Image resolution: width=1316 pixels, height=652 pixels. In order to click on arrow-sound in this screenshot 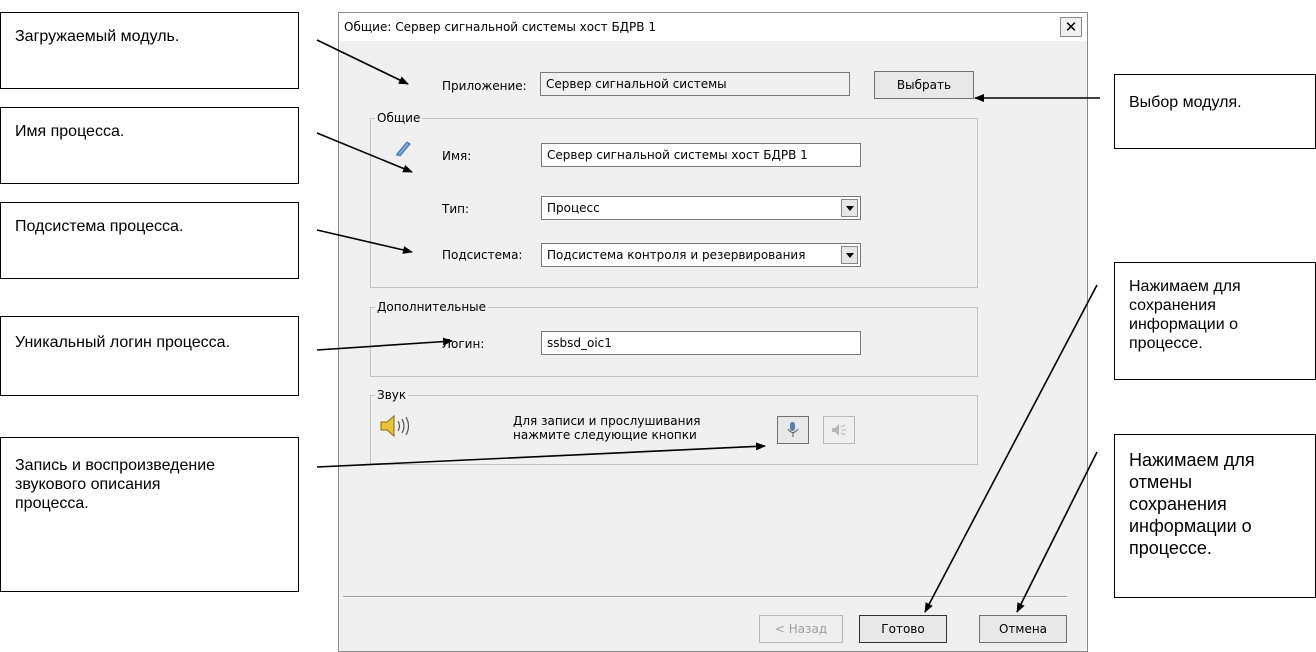, I will do `click(541, 455)`.